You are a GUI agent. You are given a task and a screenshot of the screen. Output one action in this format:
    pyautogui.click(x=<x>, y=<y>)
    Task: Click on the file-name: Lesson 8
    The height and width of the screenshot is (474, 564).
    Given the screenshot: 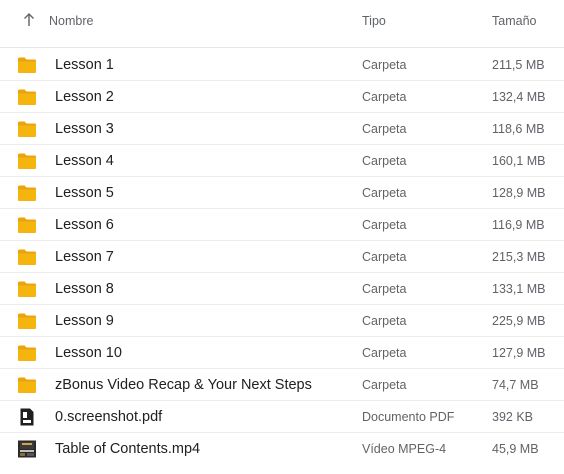 What is the action you would take?
    pyautogui.click(x=84, y=289)
    